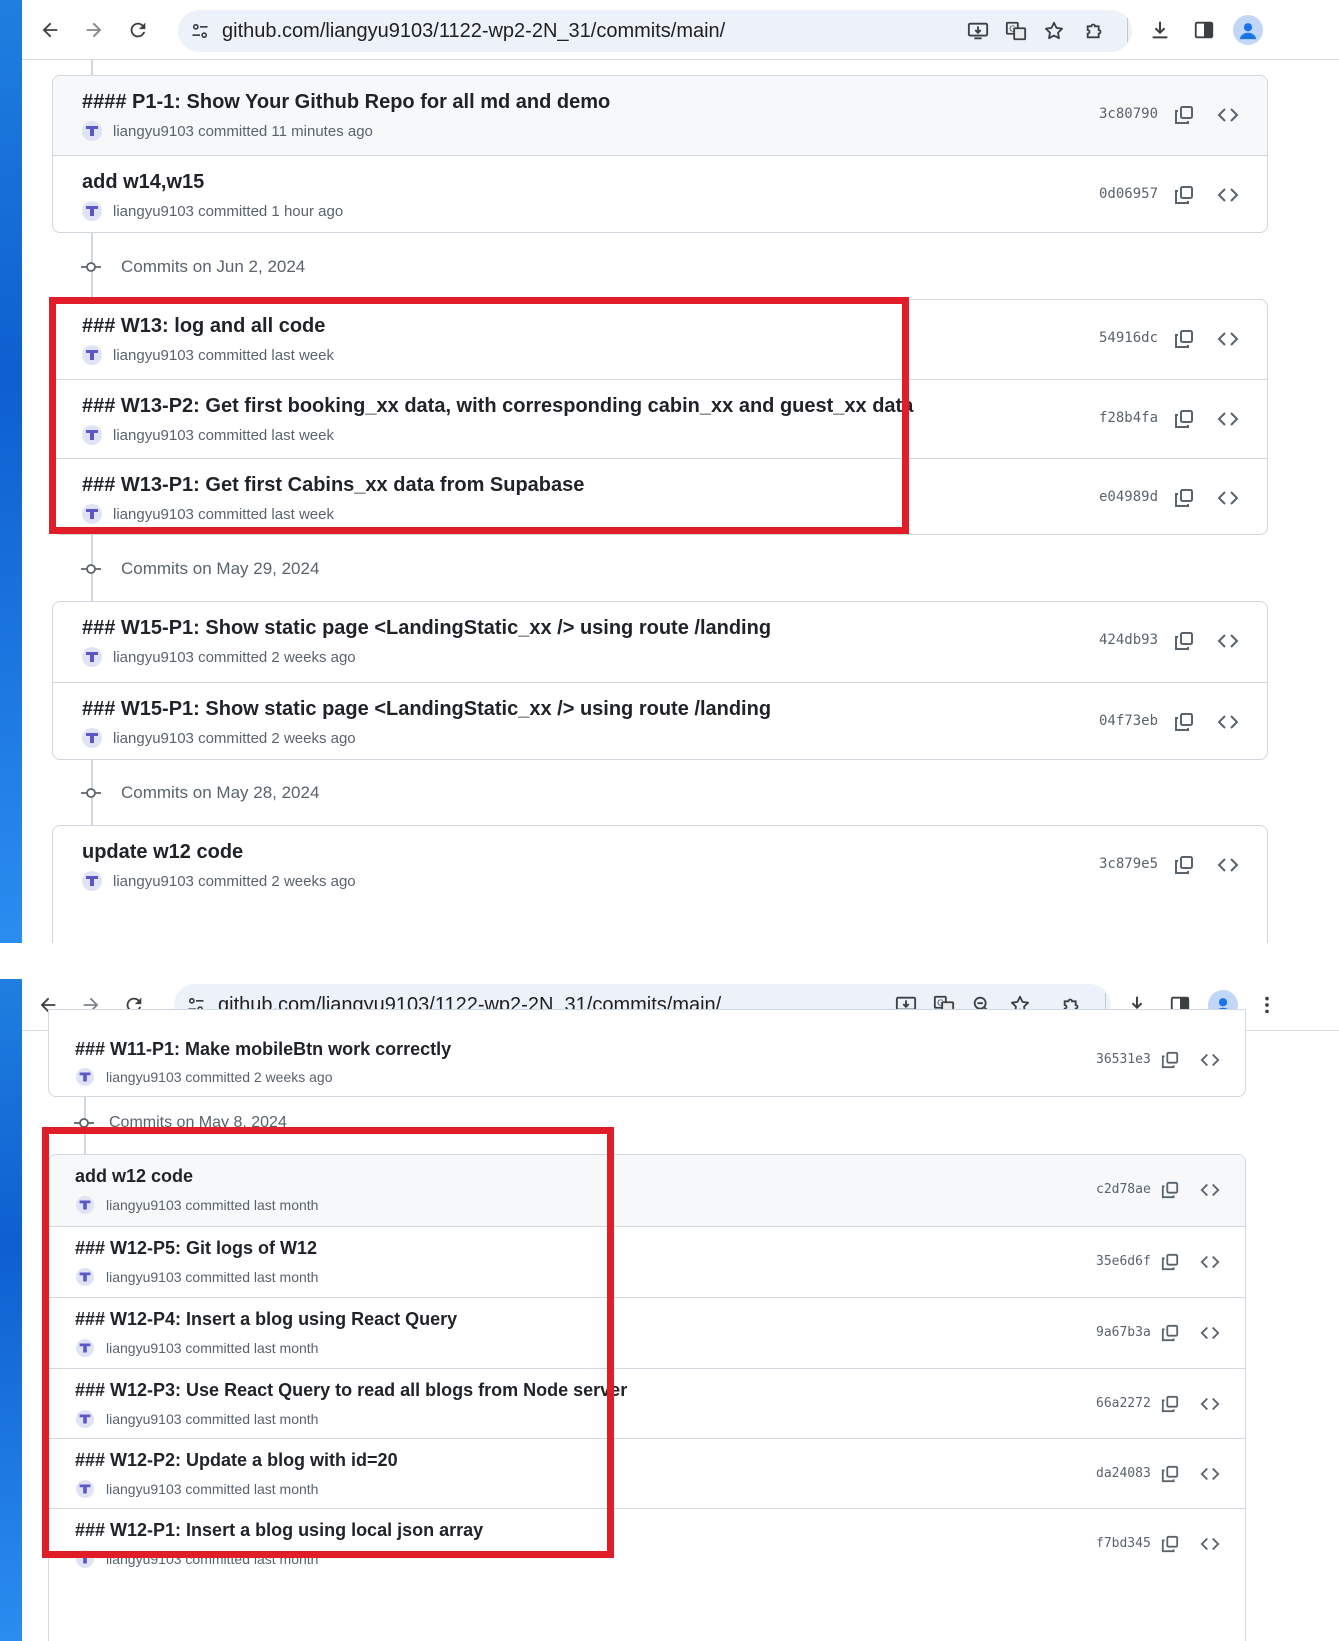 The height and width of the screenshot is (1641, 1339). Describe the element at coordinates (138, 30) in the screenshot. I see `reload-button` at that location.